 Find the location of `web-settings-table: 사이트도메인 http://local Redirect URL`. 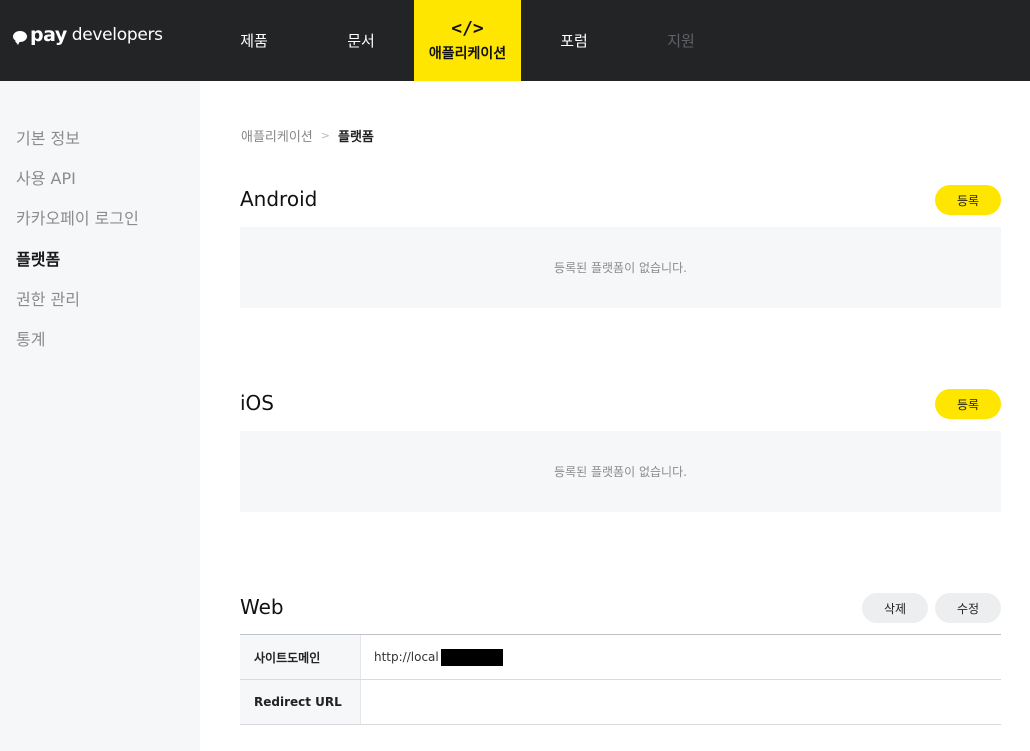

web-settings-table: 사이트도메인 http://local Redirect URL is located at coordinates (620, 679).